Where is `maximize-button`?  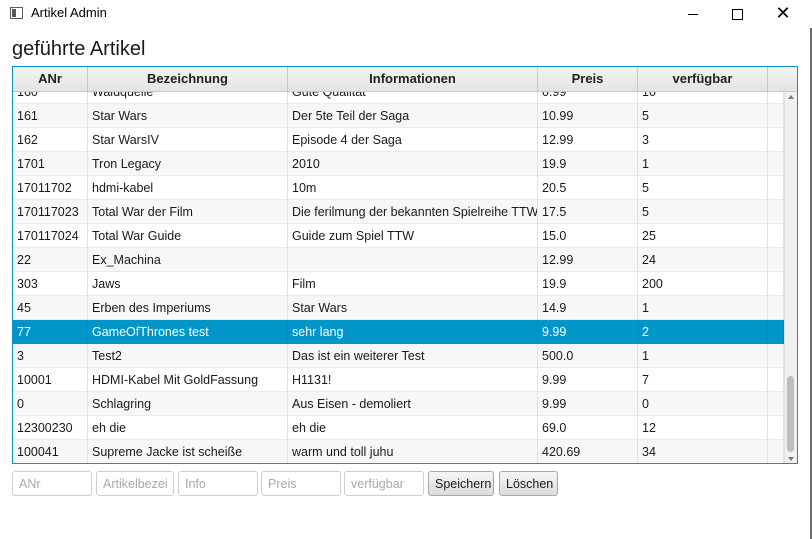
maximize-button is located at coordinates (737, 14).